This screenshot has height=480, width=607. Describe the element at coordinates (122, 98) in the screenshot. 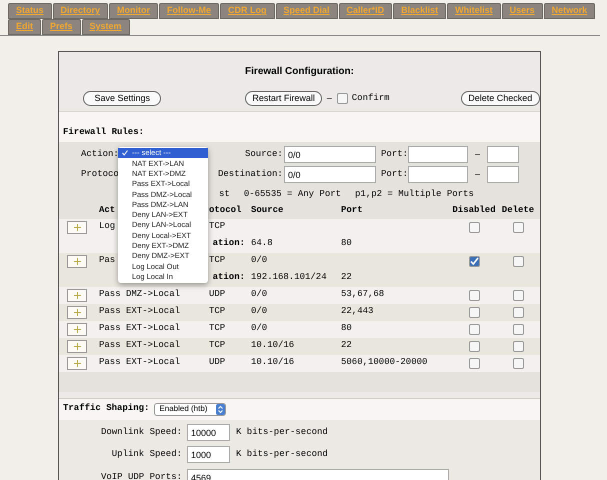

I see `save-settings-button: Save Settings` at that location.